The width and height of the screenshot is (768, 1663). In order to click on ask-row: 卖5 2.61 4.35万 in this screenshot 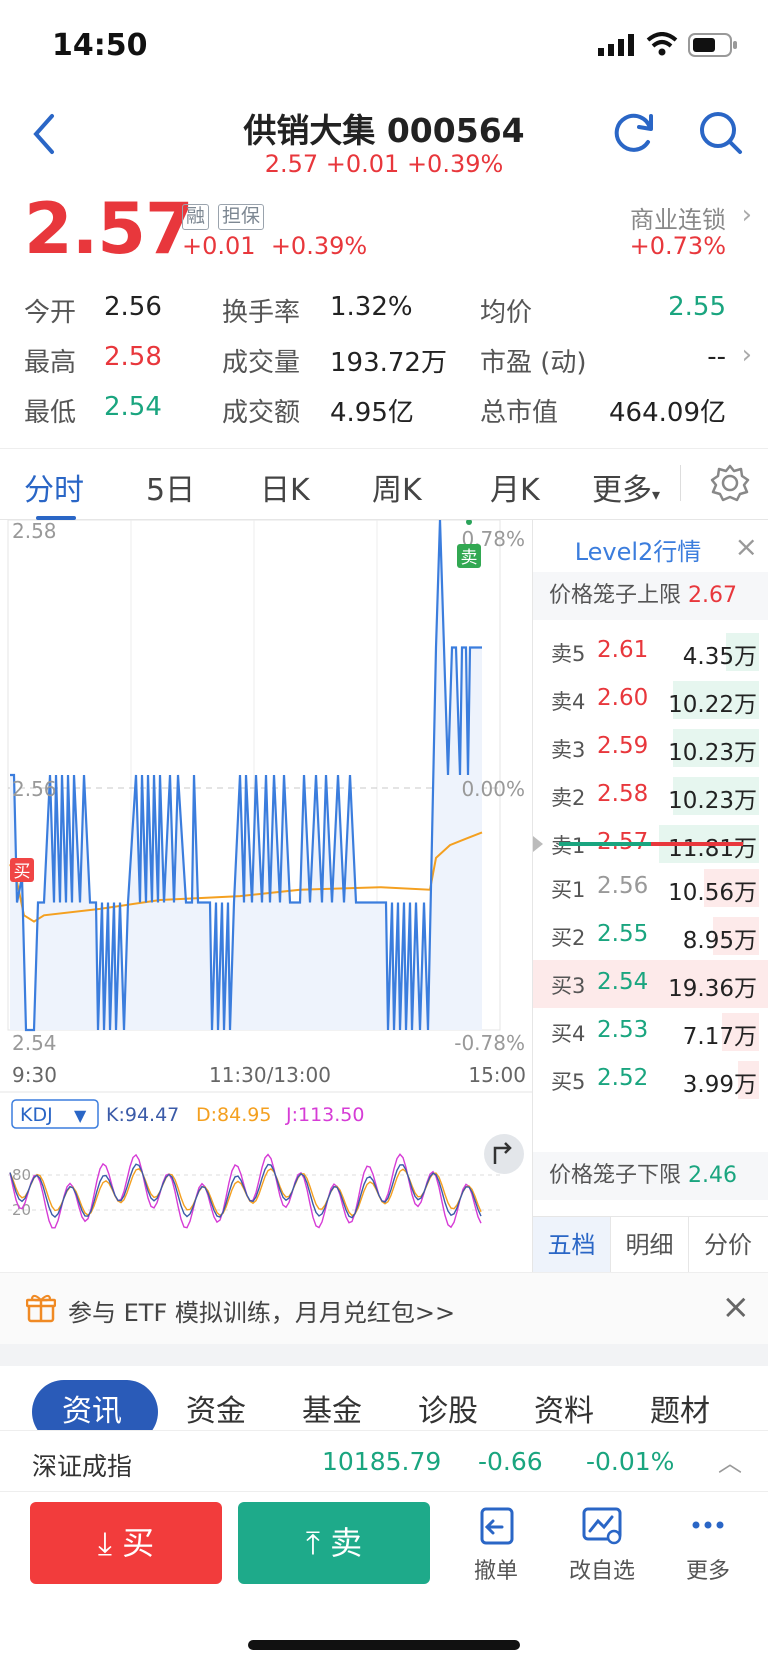, I will do `click(650, 652)`.